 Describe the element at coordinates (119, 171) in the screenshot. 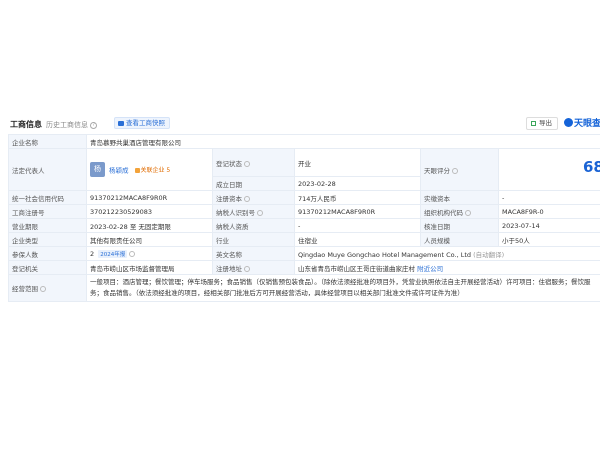

I see `legal-rep-name-link: 杨颖成` at that location.